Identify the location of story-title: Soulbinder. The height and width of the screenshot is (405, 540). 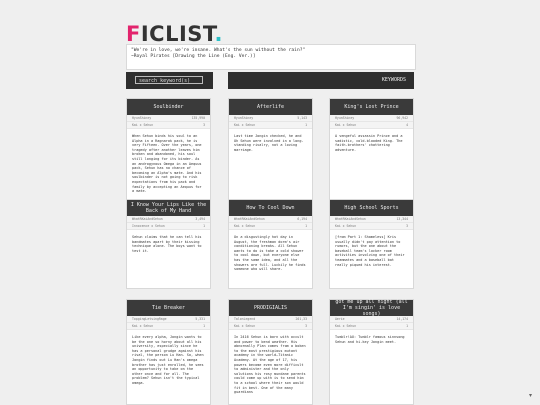
(168, 107).